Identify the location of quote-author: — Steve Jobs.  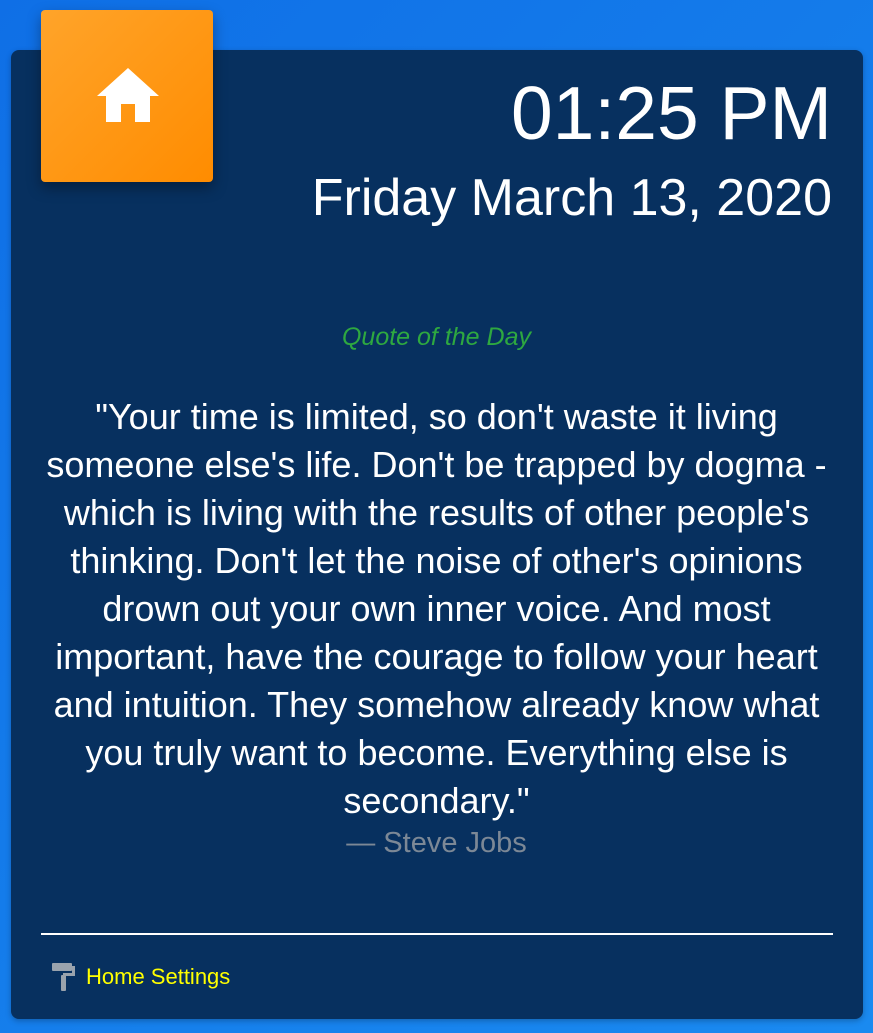
(436, 843).